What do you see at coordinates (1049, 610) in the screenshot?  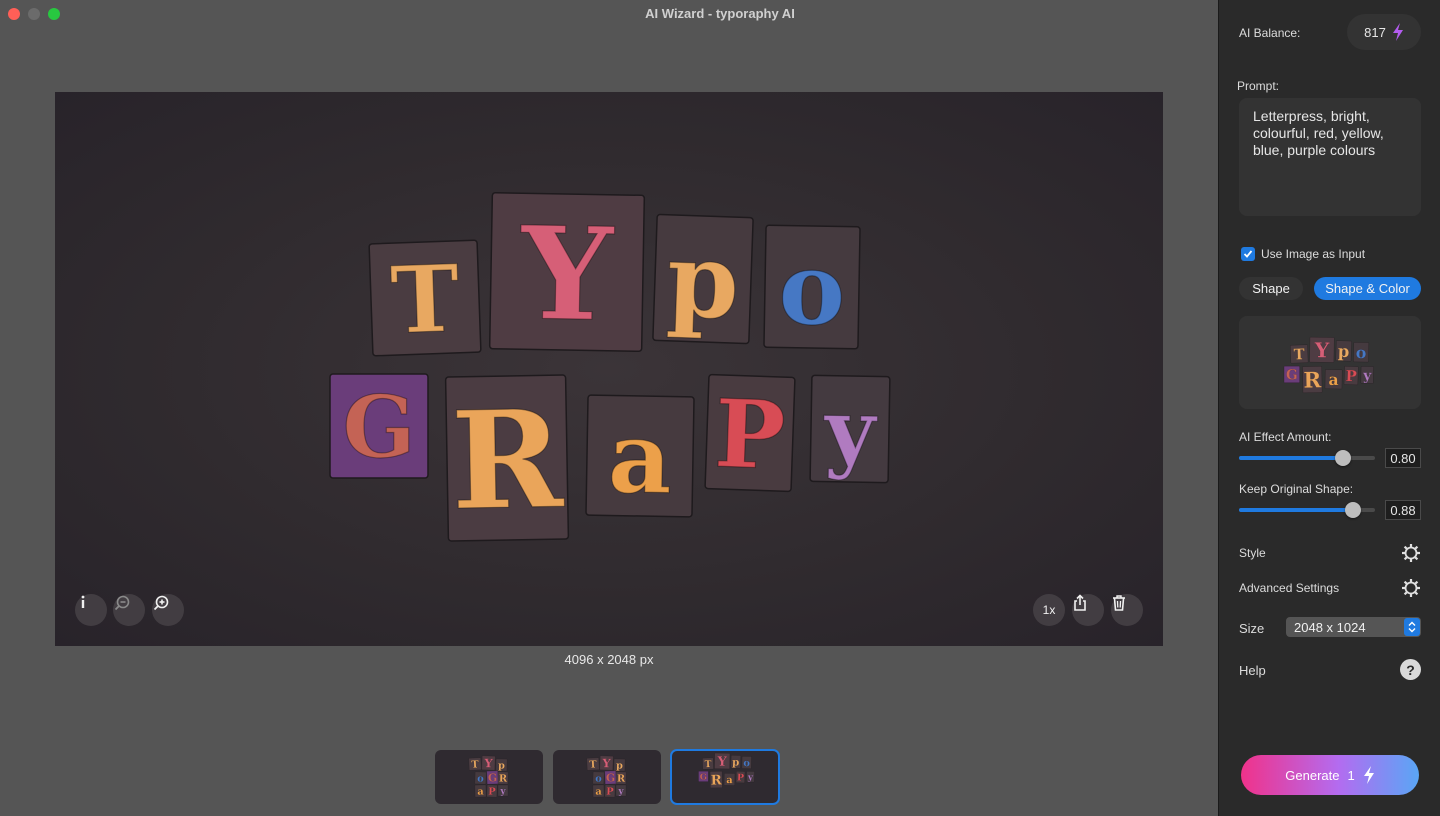 I see `zoom-level-button: 1x` at bounding box center [1049, 610].